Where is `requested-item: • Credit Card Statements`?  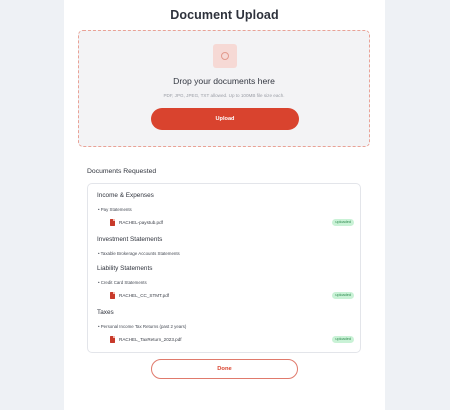
requested-item: • Credit Card Statements is located at coordinates (122, 282).